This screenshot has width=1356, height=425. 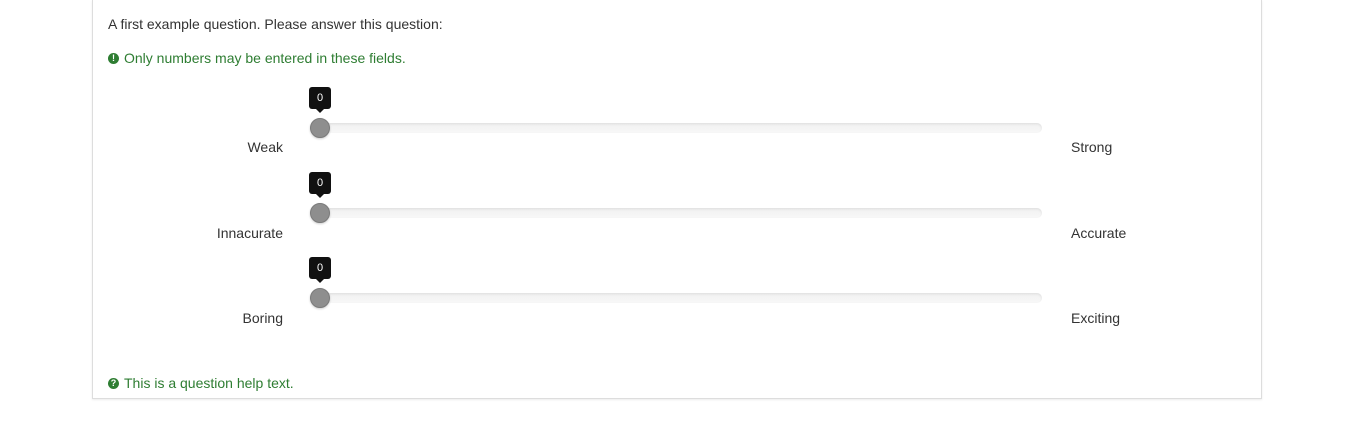 I want to click on slider-left-label: Weak, so click(x=265, y=147).